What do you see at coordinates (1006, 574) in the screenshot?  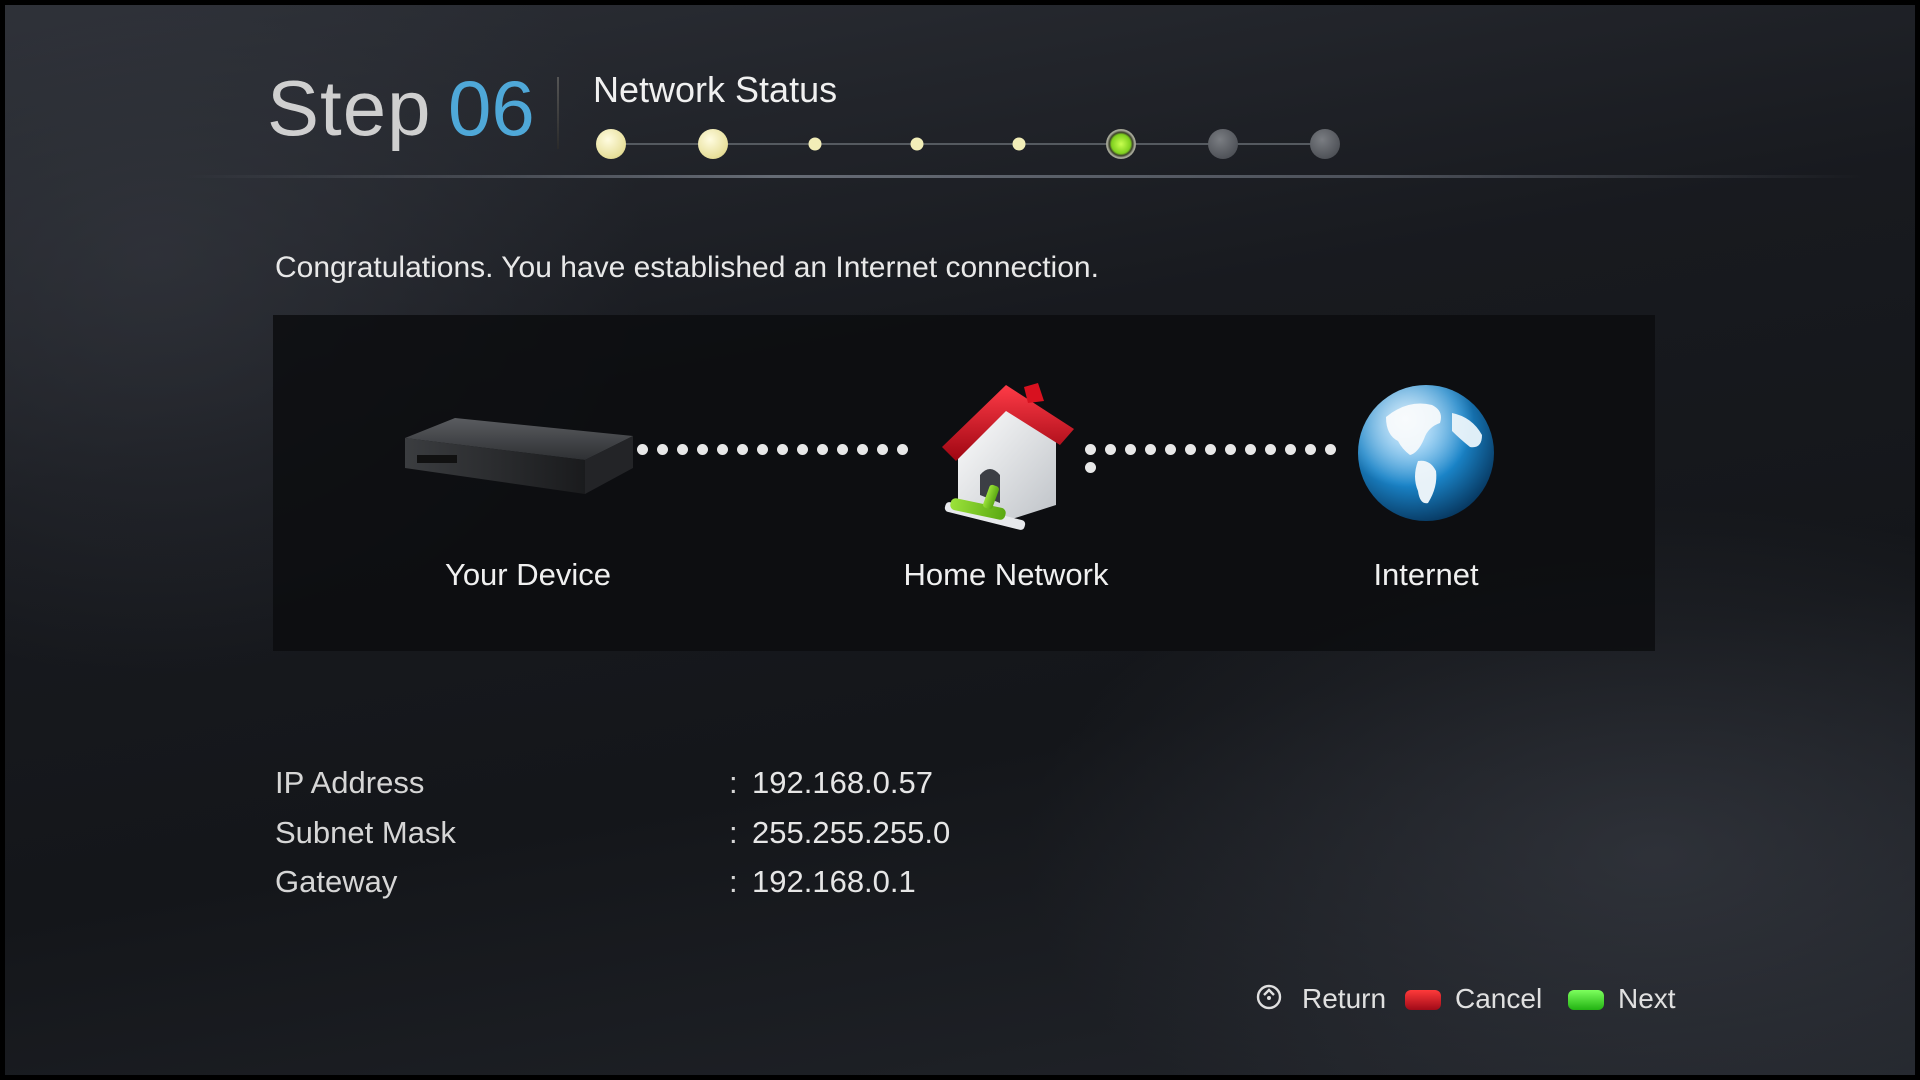 I see `node-label-home-network: Home Network` at bounding box center [1006, 574].